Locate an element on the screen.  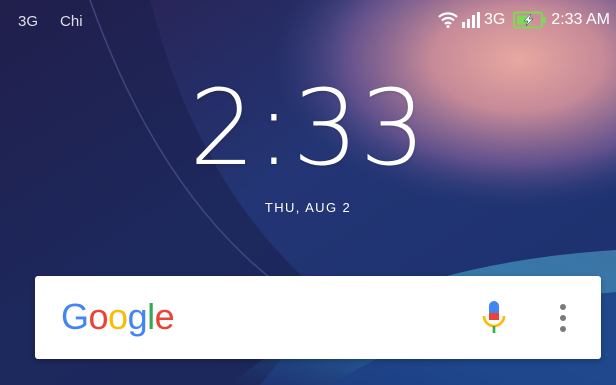
status-right: 3G 2:33 AM is located at coordinates (524, 20).